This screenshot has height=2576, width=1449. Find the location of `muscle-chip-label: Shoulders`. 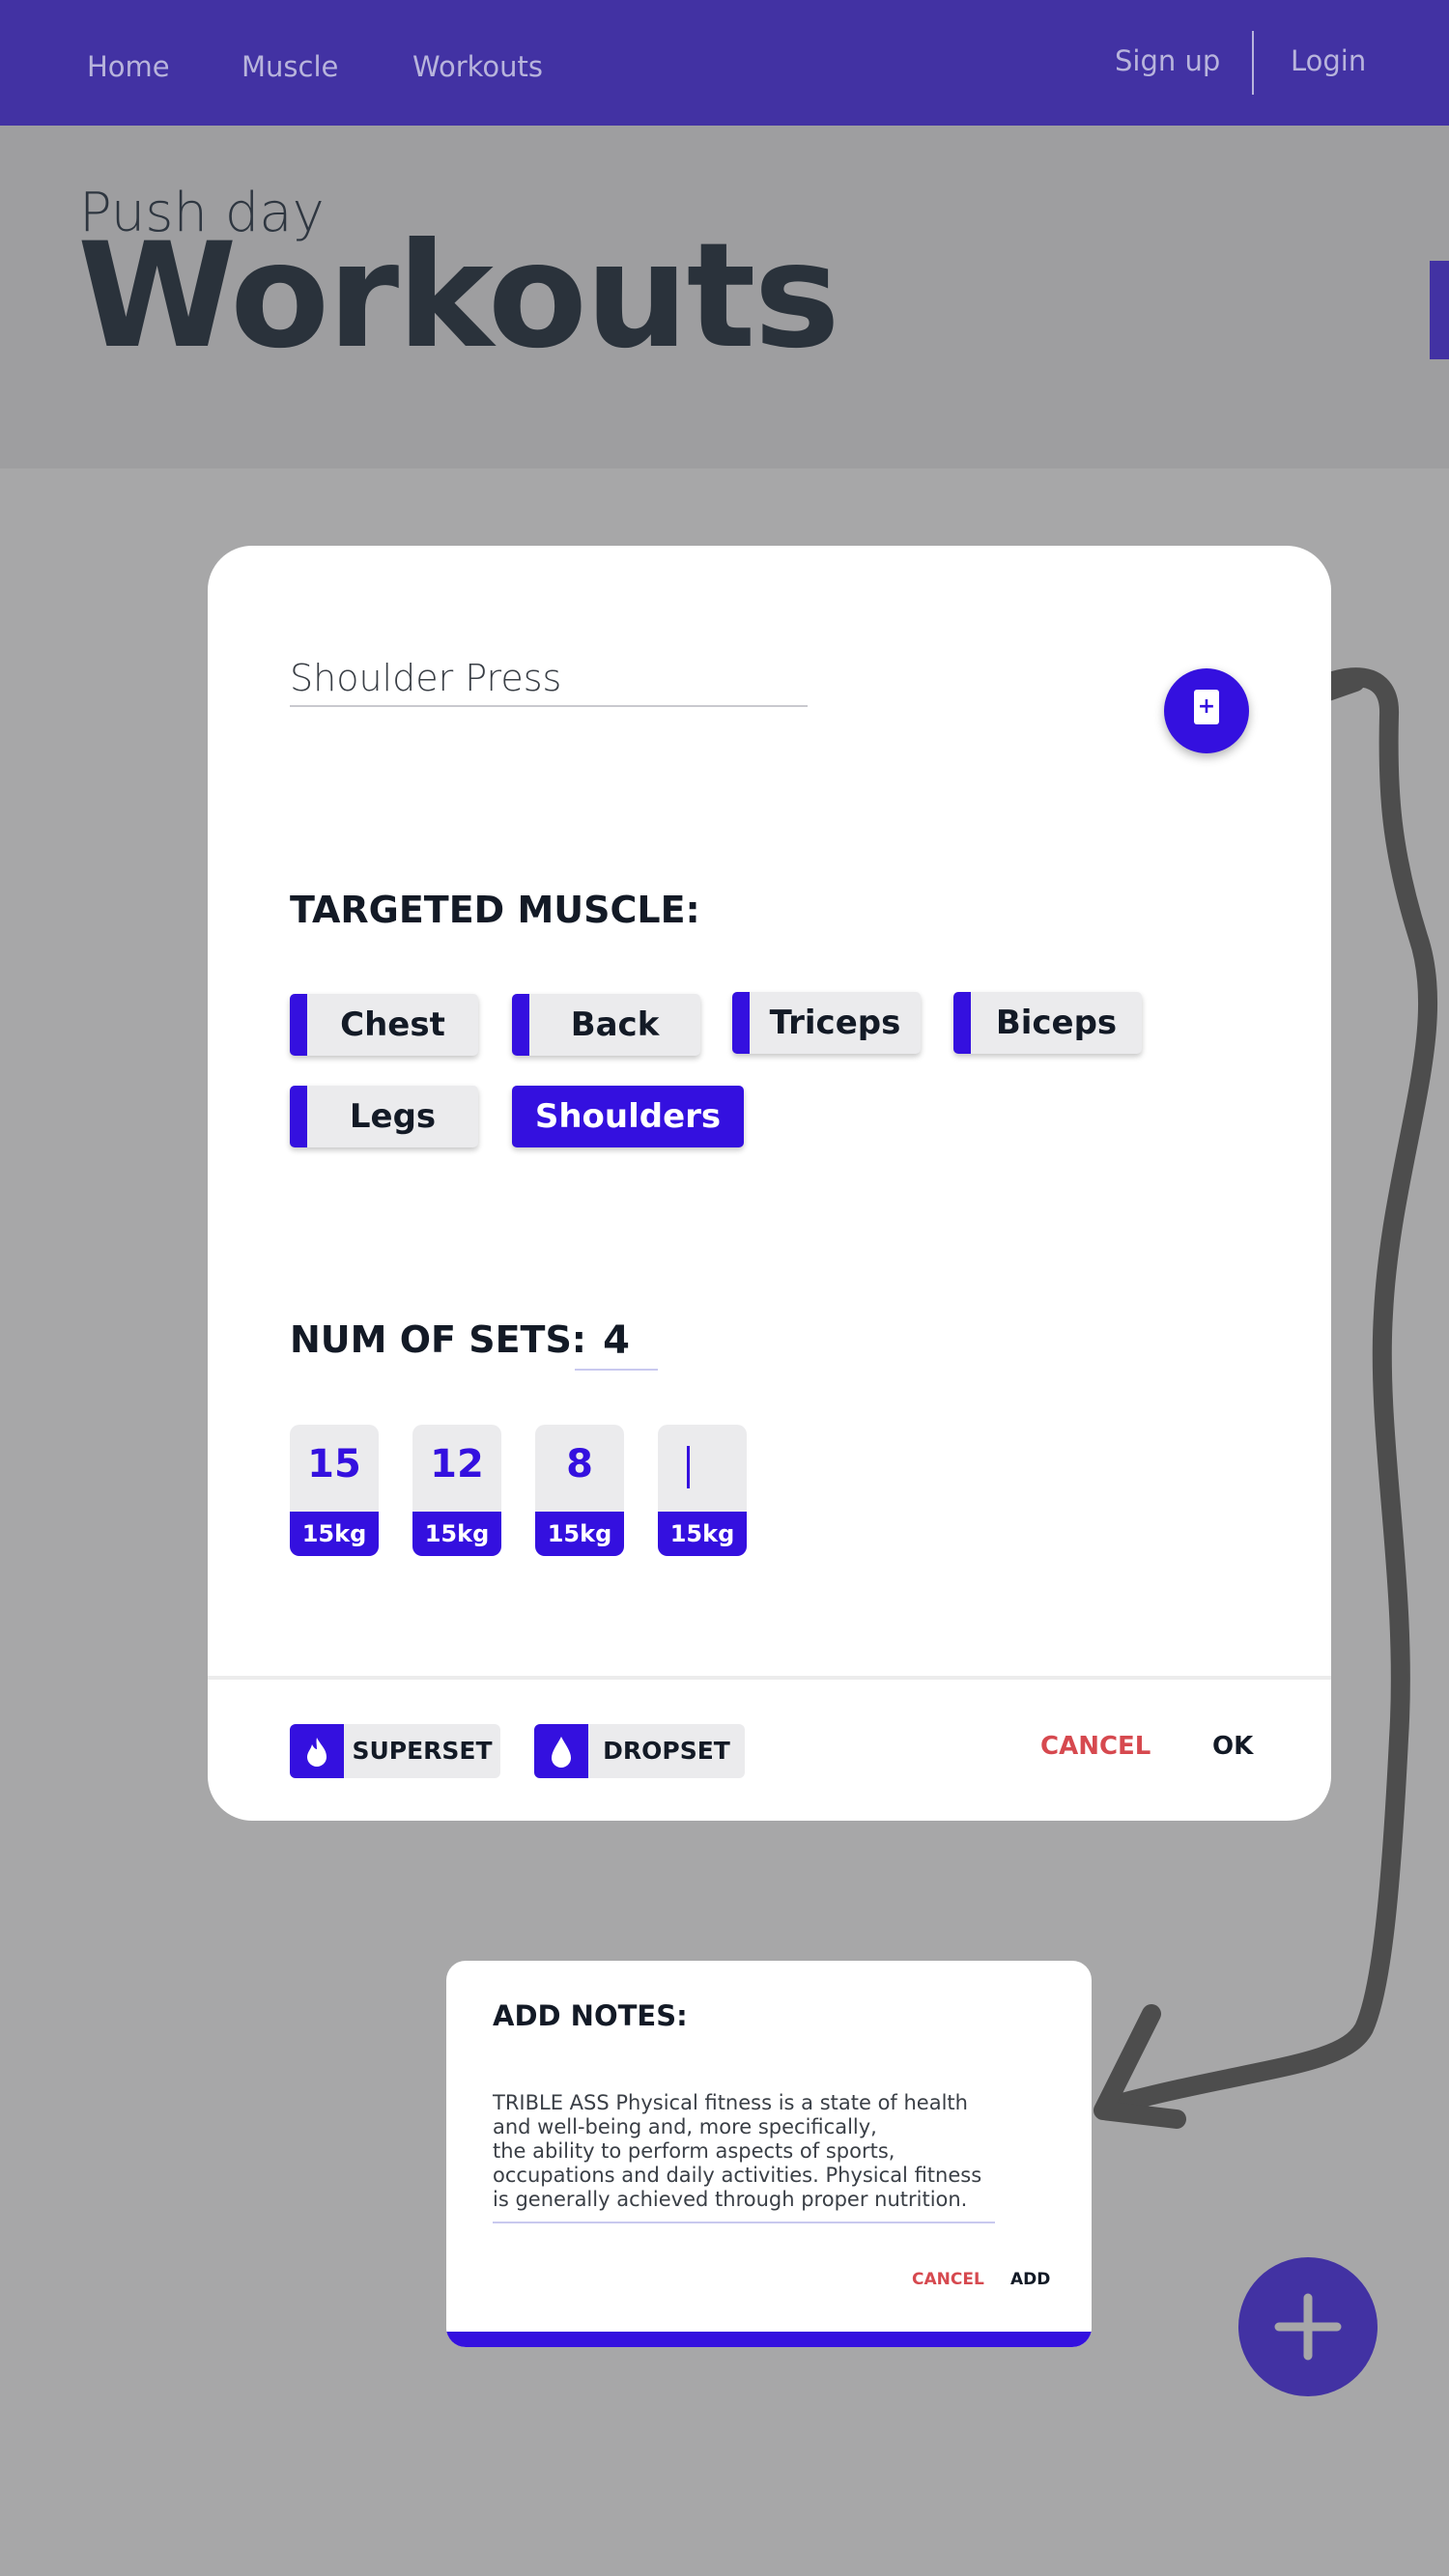

muscle-chip-label: Shoulders is located at coordinates (628, 1116).